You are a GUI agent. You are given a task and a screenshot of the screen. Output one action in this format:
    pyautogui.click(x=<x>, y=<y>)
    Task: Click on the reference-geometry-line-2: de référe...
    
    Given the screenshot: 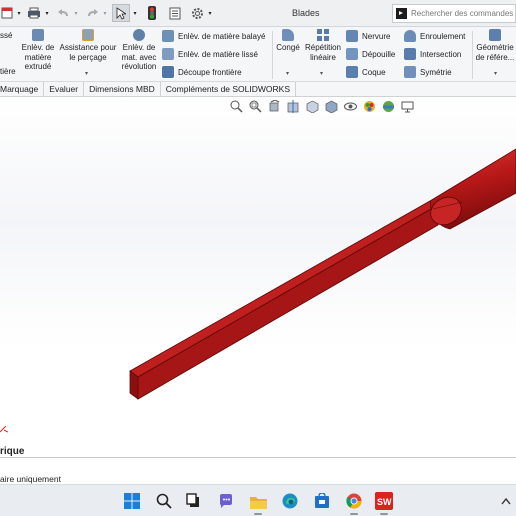 What is the action you would take?
    pyautogui.click(x=495, y=57)
    